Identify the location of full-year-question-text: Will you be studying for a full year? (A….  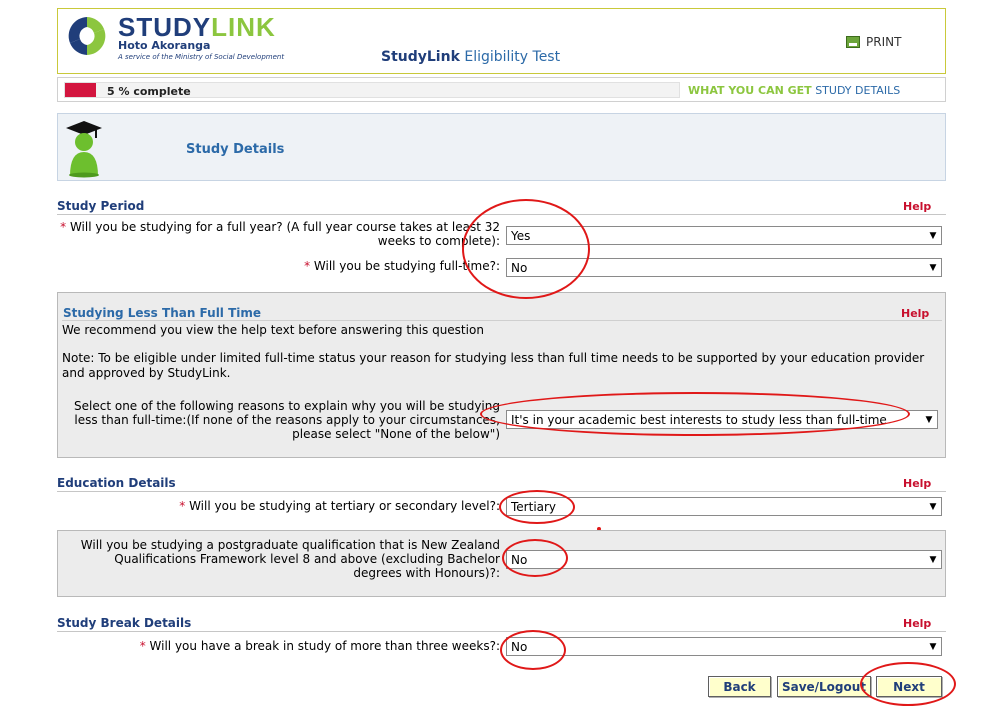
(284, 234).